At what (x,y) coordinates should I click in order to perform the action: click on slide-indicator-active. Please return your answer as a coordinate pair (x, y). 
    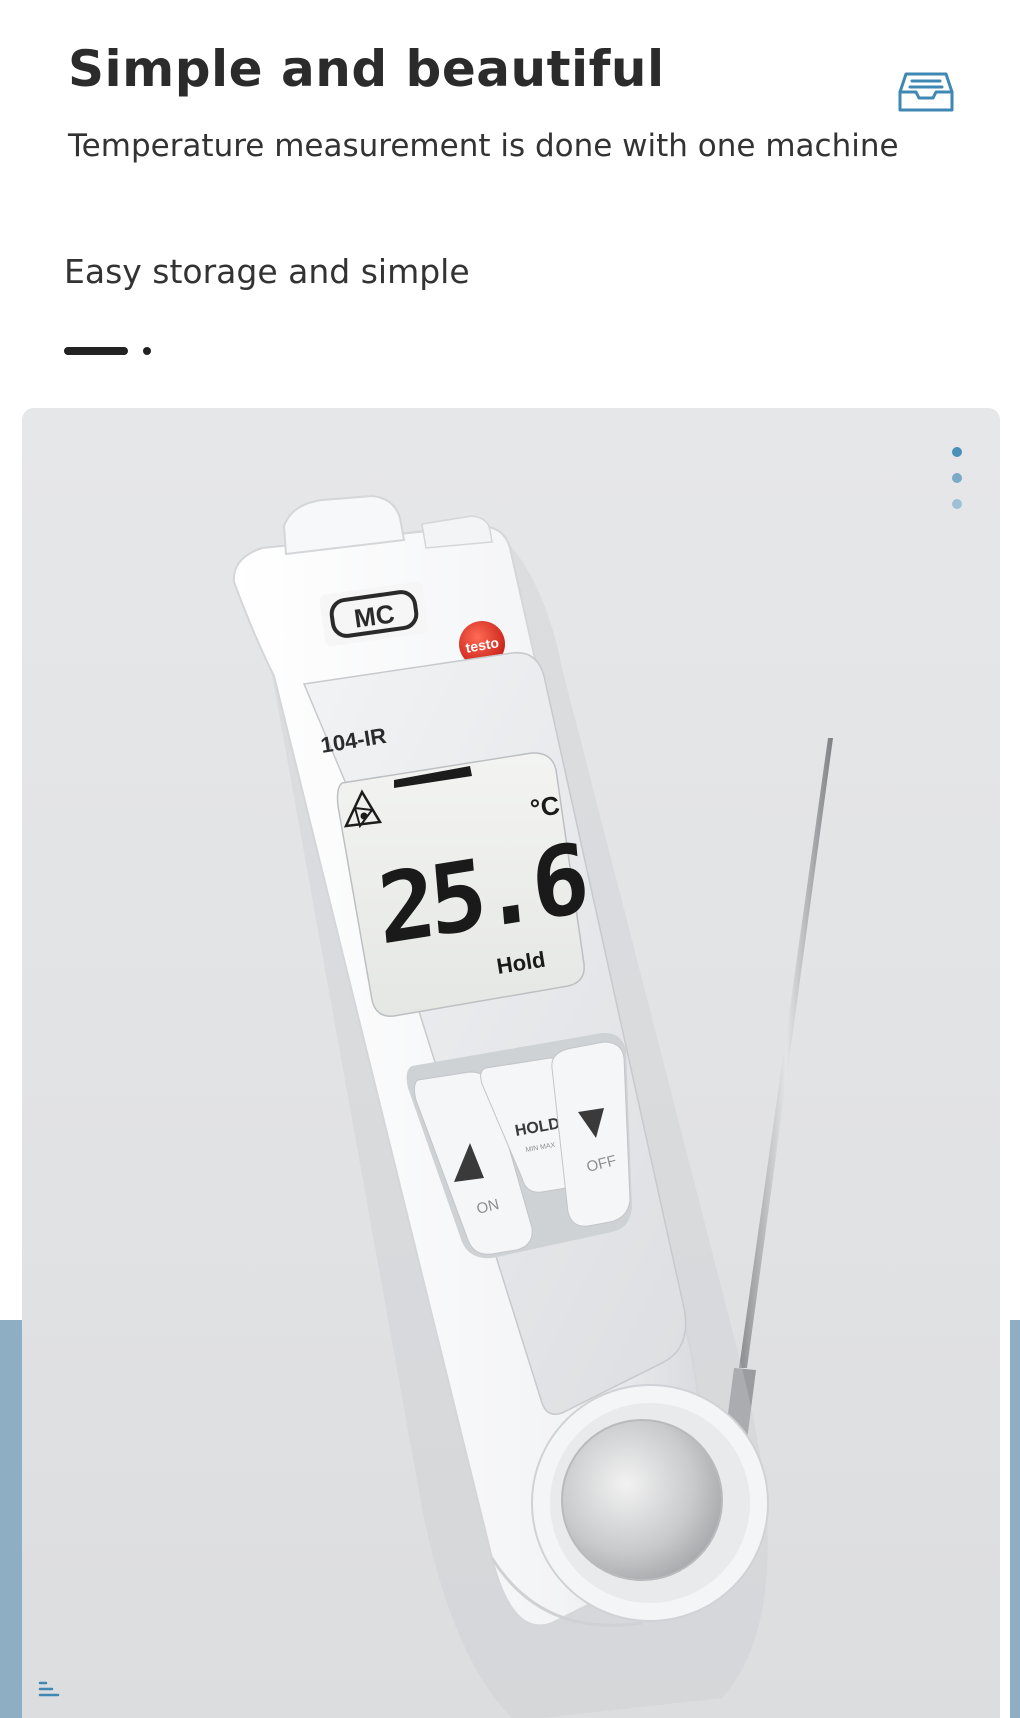
    Looking at the image, I should click on (96, 351).